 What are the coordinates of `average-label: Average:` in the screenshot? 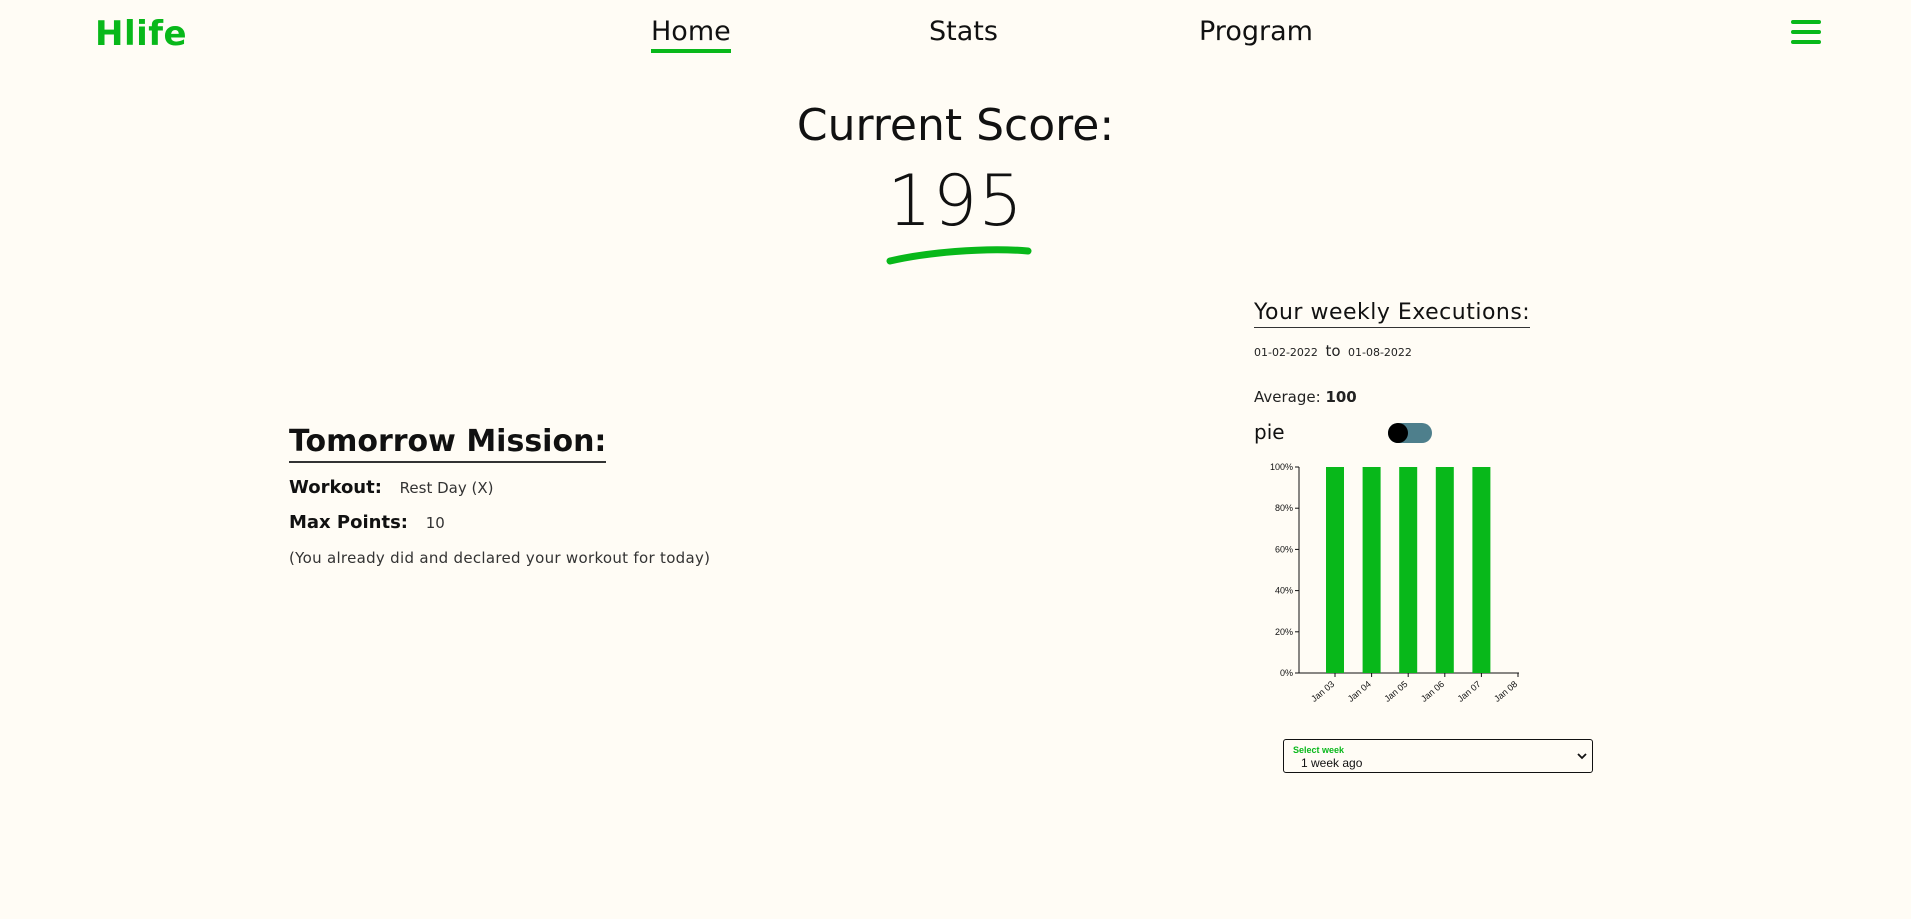 It's located at (1287, 397).